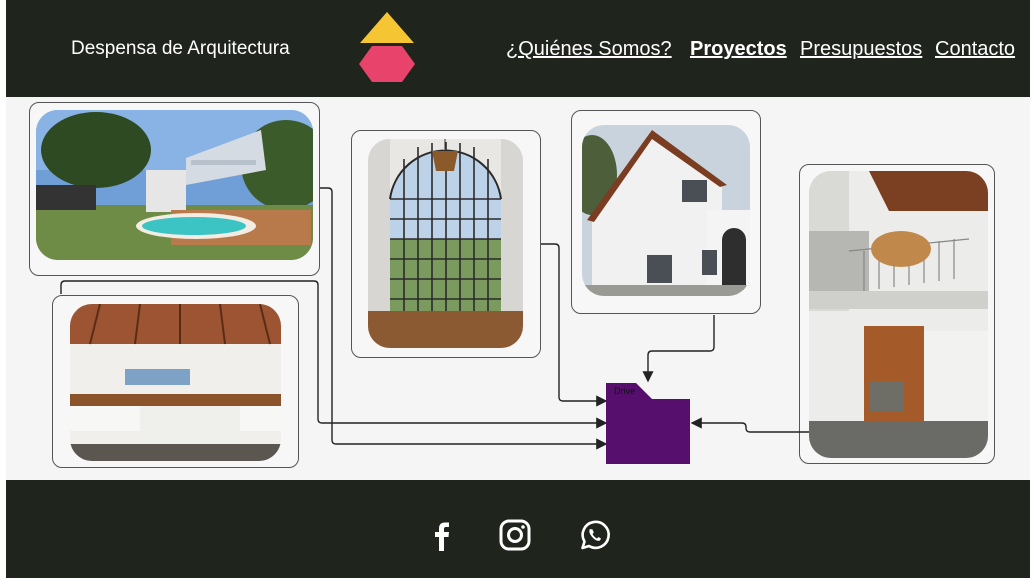 This screenshot has width=1034, height=578. Describe the element at coordinates (515, 535) in the screenshot. I see `instagram-icon` at that location.